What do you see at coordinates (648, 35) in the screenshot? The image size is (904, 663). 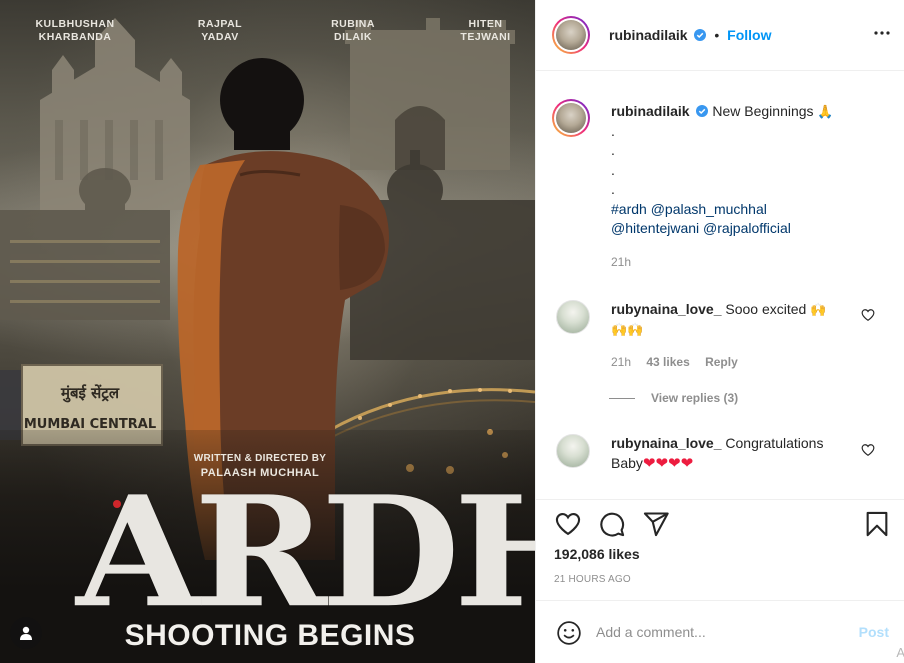 I see `header-username: rubinadilaik` at bounding box center [648, 35].